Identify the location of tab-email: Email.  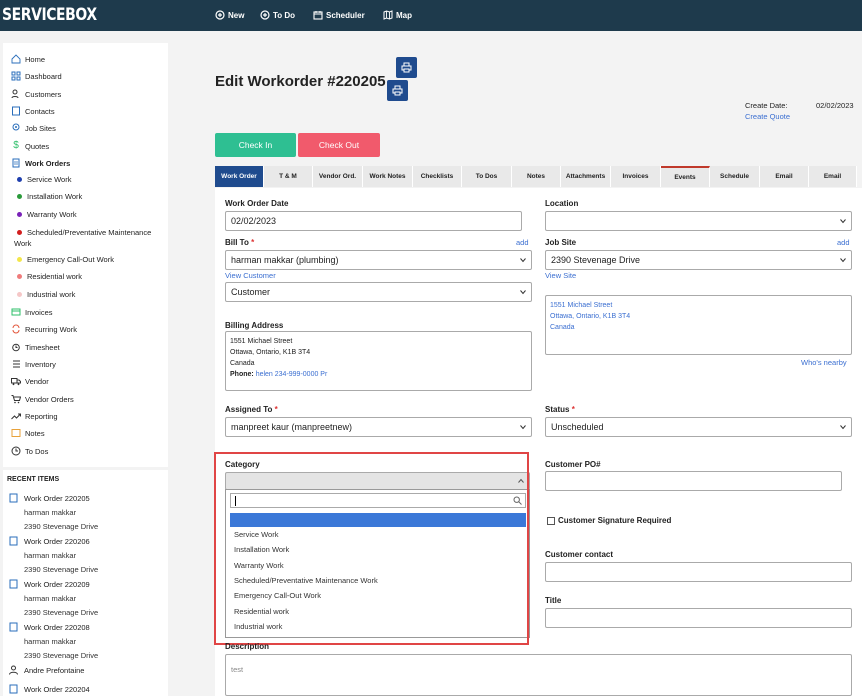
(784, 176).